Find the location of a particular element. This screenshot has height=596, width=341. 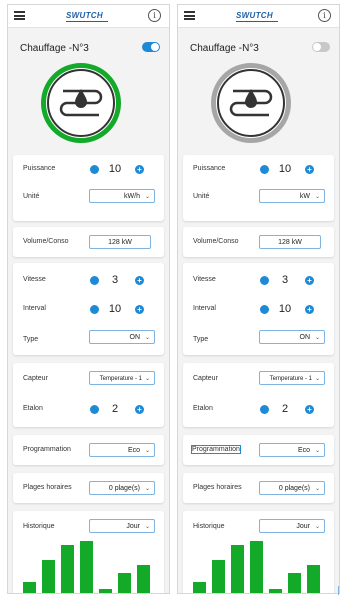

capteur-value: Temperature - 1 is located at coordinates (290, 379).